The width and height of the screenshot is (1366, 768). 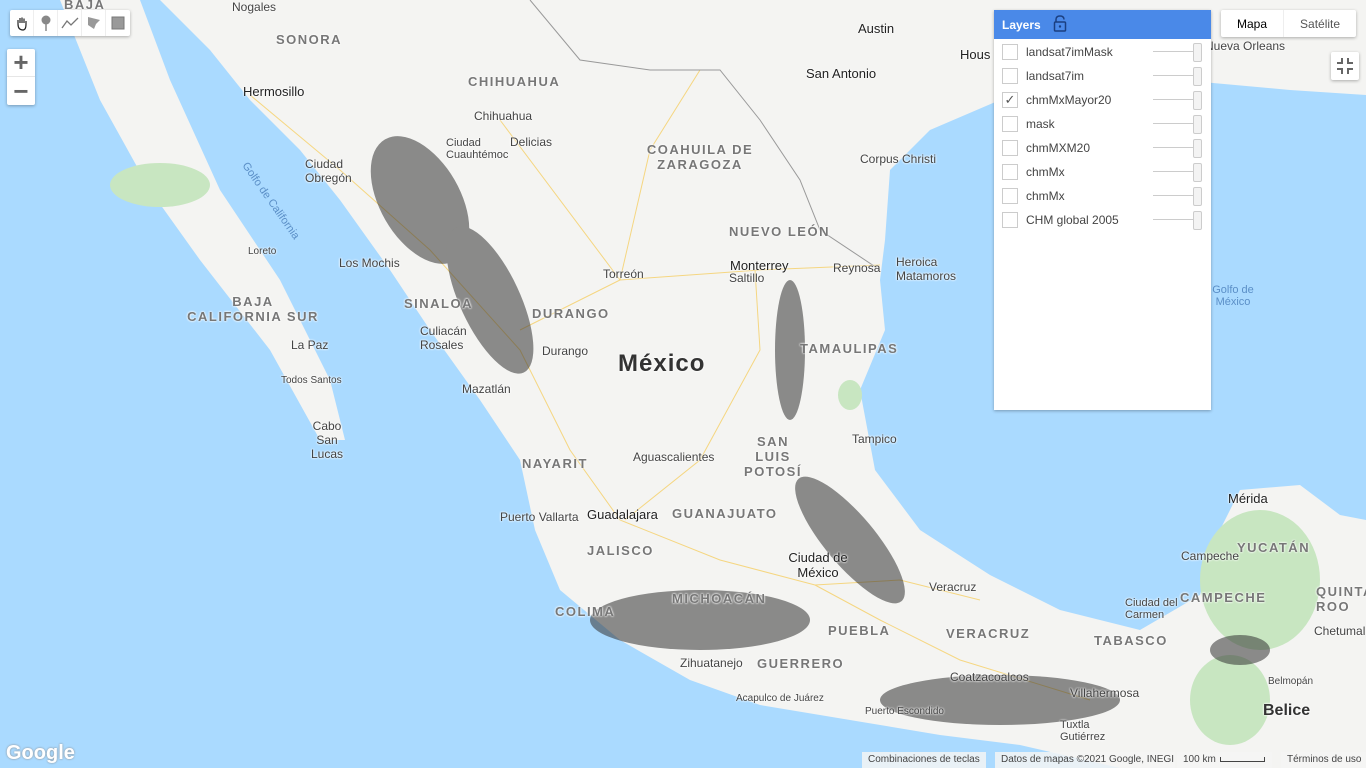 What do you see at coordinates (953, 587) in the screenshot?
I see `map-label: Veracruz` at bounding box center [953, 587].